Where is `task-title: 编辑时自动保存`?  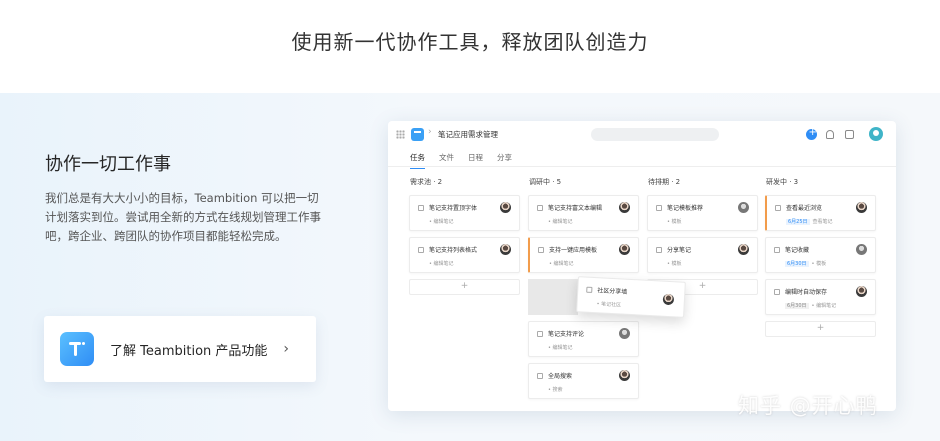 task-title: 编辑时自动保存 is located at coordinates (806, 292).